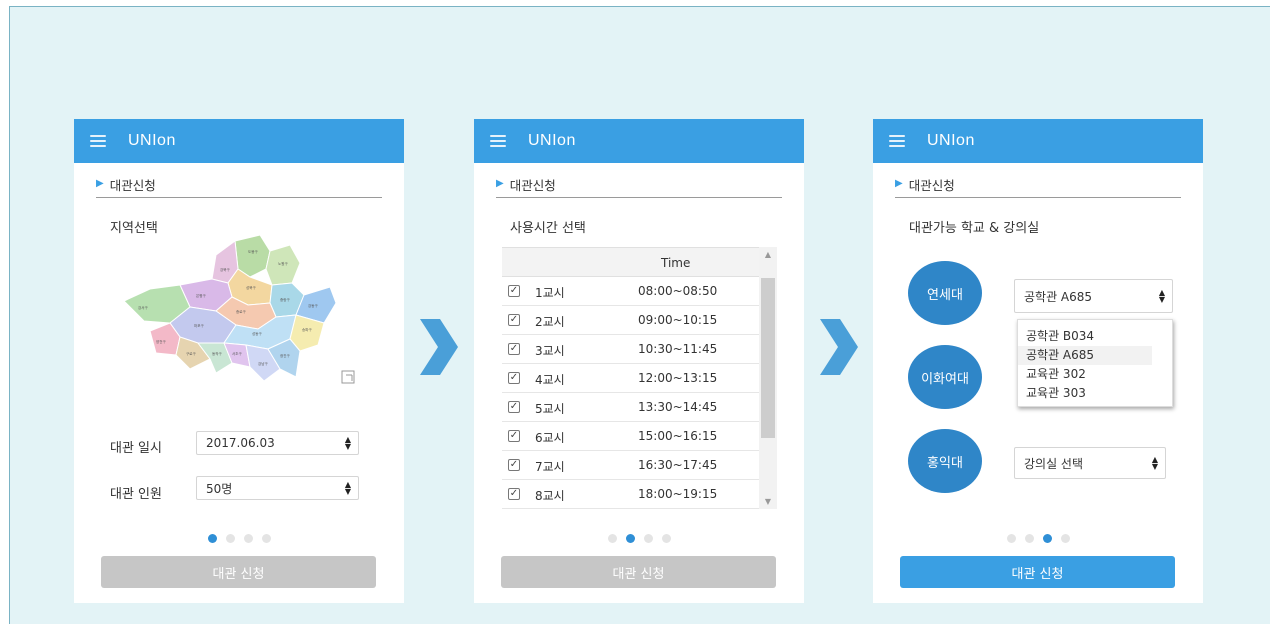 Image resolution: width=1270 pixels, height=624 pixels. Describe the element at coordinates (1054, 463) in the screenshot. I see `room-select-placeholder: 강의실 선택` at that location.